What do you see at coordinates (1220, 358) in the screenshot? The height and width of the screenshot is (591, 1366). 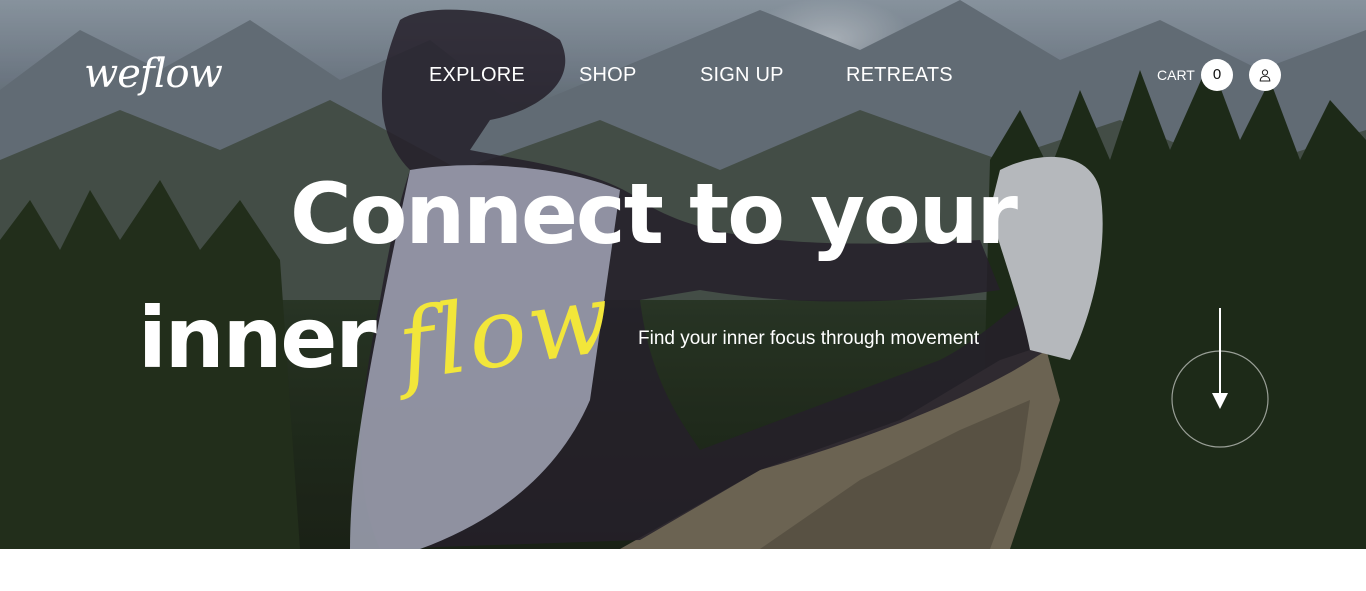 I see `arrow-down-icon` at bounding box center [1220, 358].